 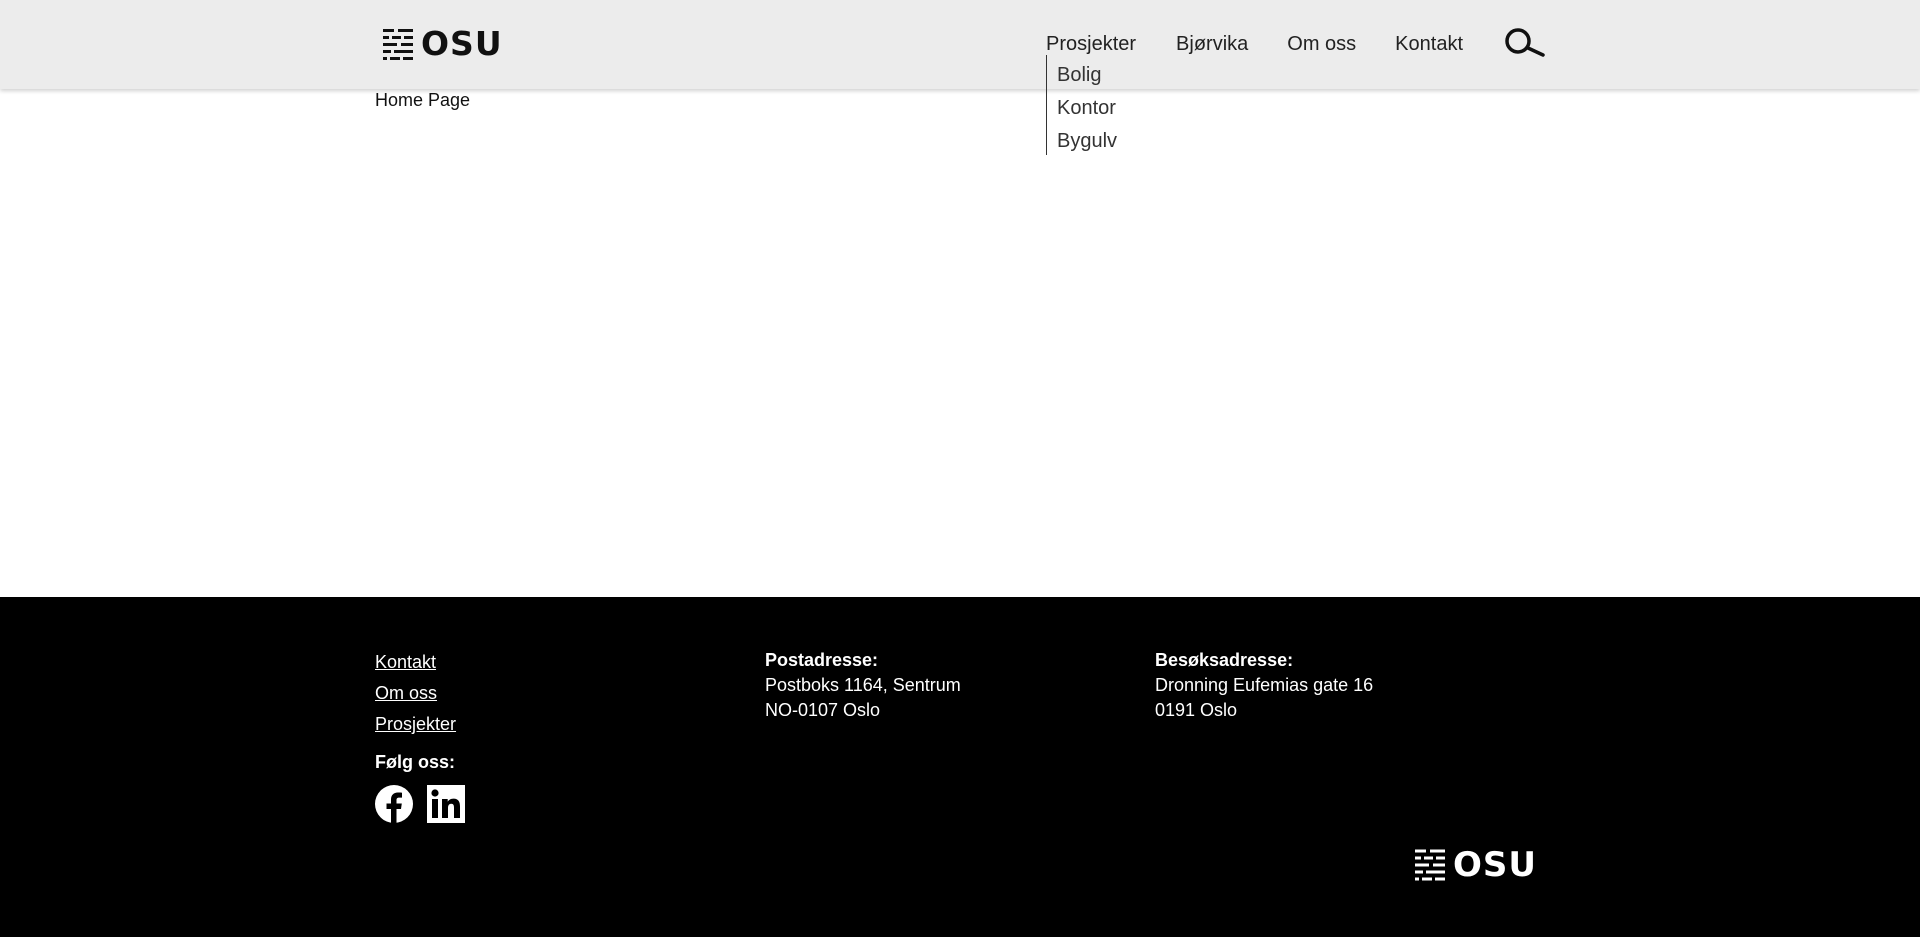 What do you see at coordinates (423, 100) in the screenshot?
I see `page-title: Home Page` at bounding box center [423, 100].